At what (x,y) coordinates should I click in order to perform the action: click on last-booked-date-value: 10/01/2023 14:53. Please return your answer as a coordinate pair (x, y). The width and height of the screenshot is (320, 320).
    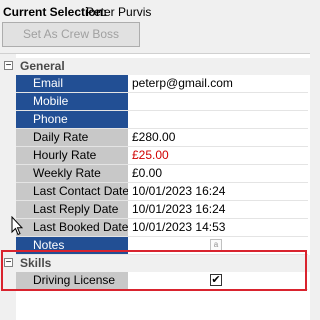
    Looking at the image, I should click on (218, 227).